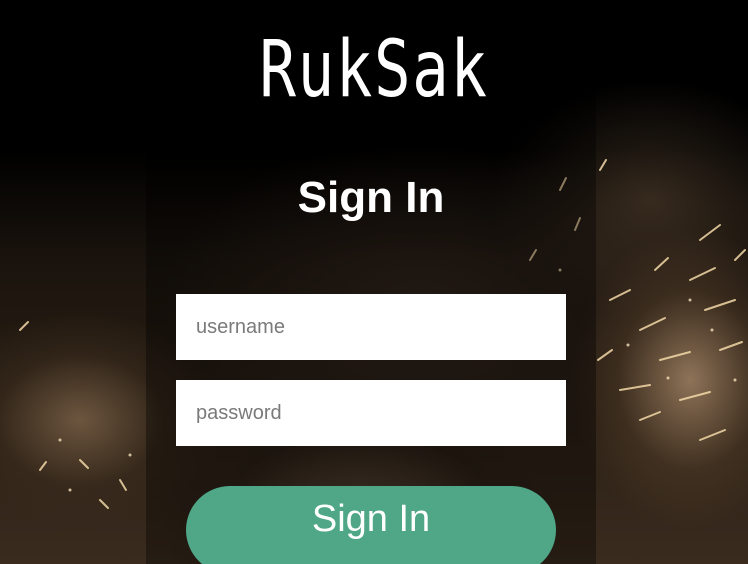 The width and height of the screenshot is (748, 564). What do you see at coordinates (374, 70) in the screenshot?
I see `brand-logo: RukSak` at bounding box center [374, 70].